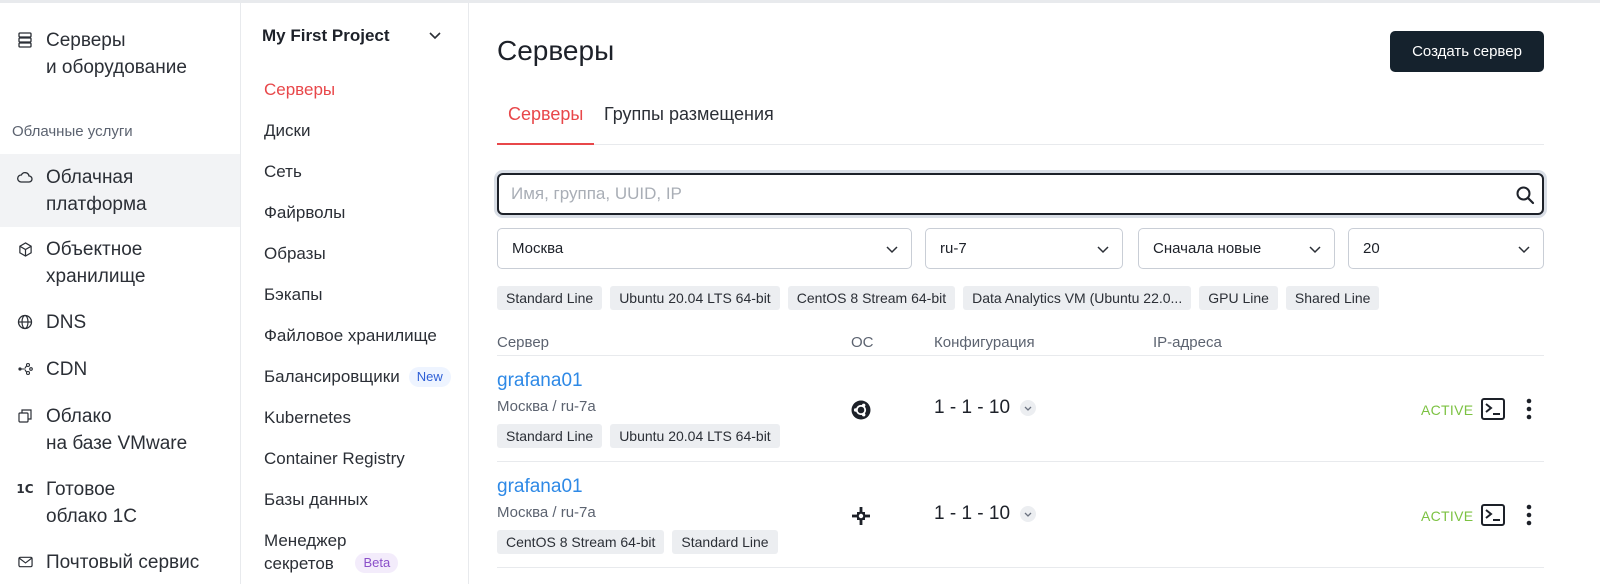  I want to click on filter-tag: Shared Line, so click(1332, 298).